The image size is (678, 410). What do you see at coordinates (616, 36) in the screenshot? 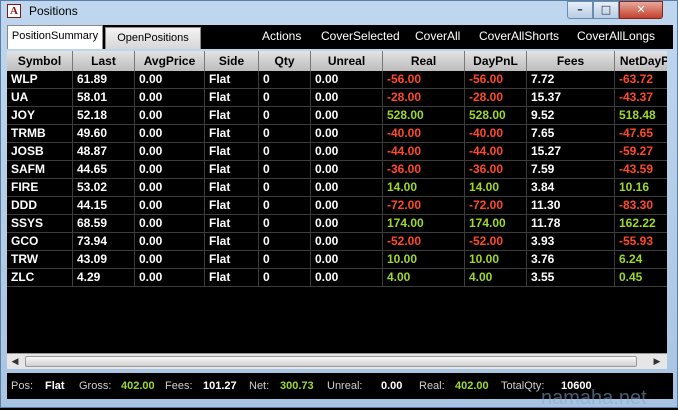
I see `cover-all-longs-button: CoverAllLongs` at bounding box center [616, 36].